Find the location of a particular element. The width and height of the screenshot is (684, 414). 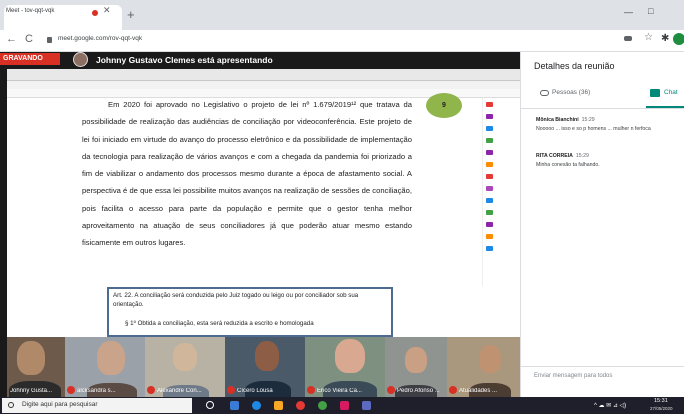

new-tab-button: + is located at coordinates (131, 14).